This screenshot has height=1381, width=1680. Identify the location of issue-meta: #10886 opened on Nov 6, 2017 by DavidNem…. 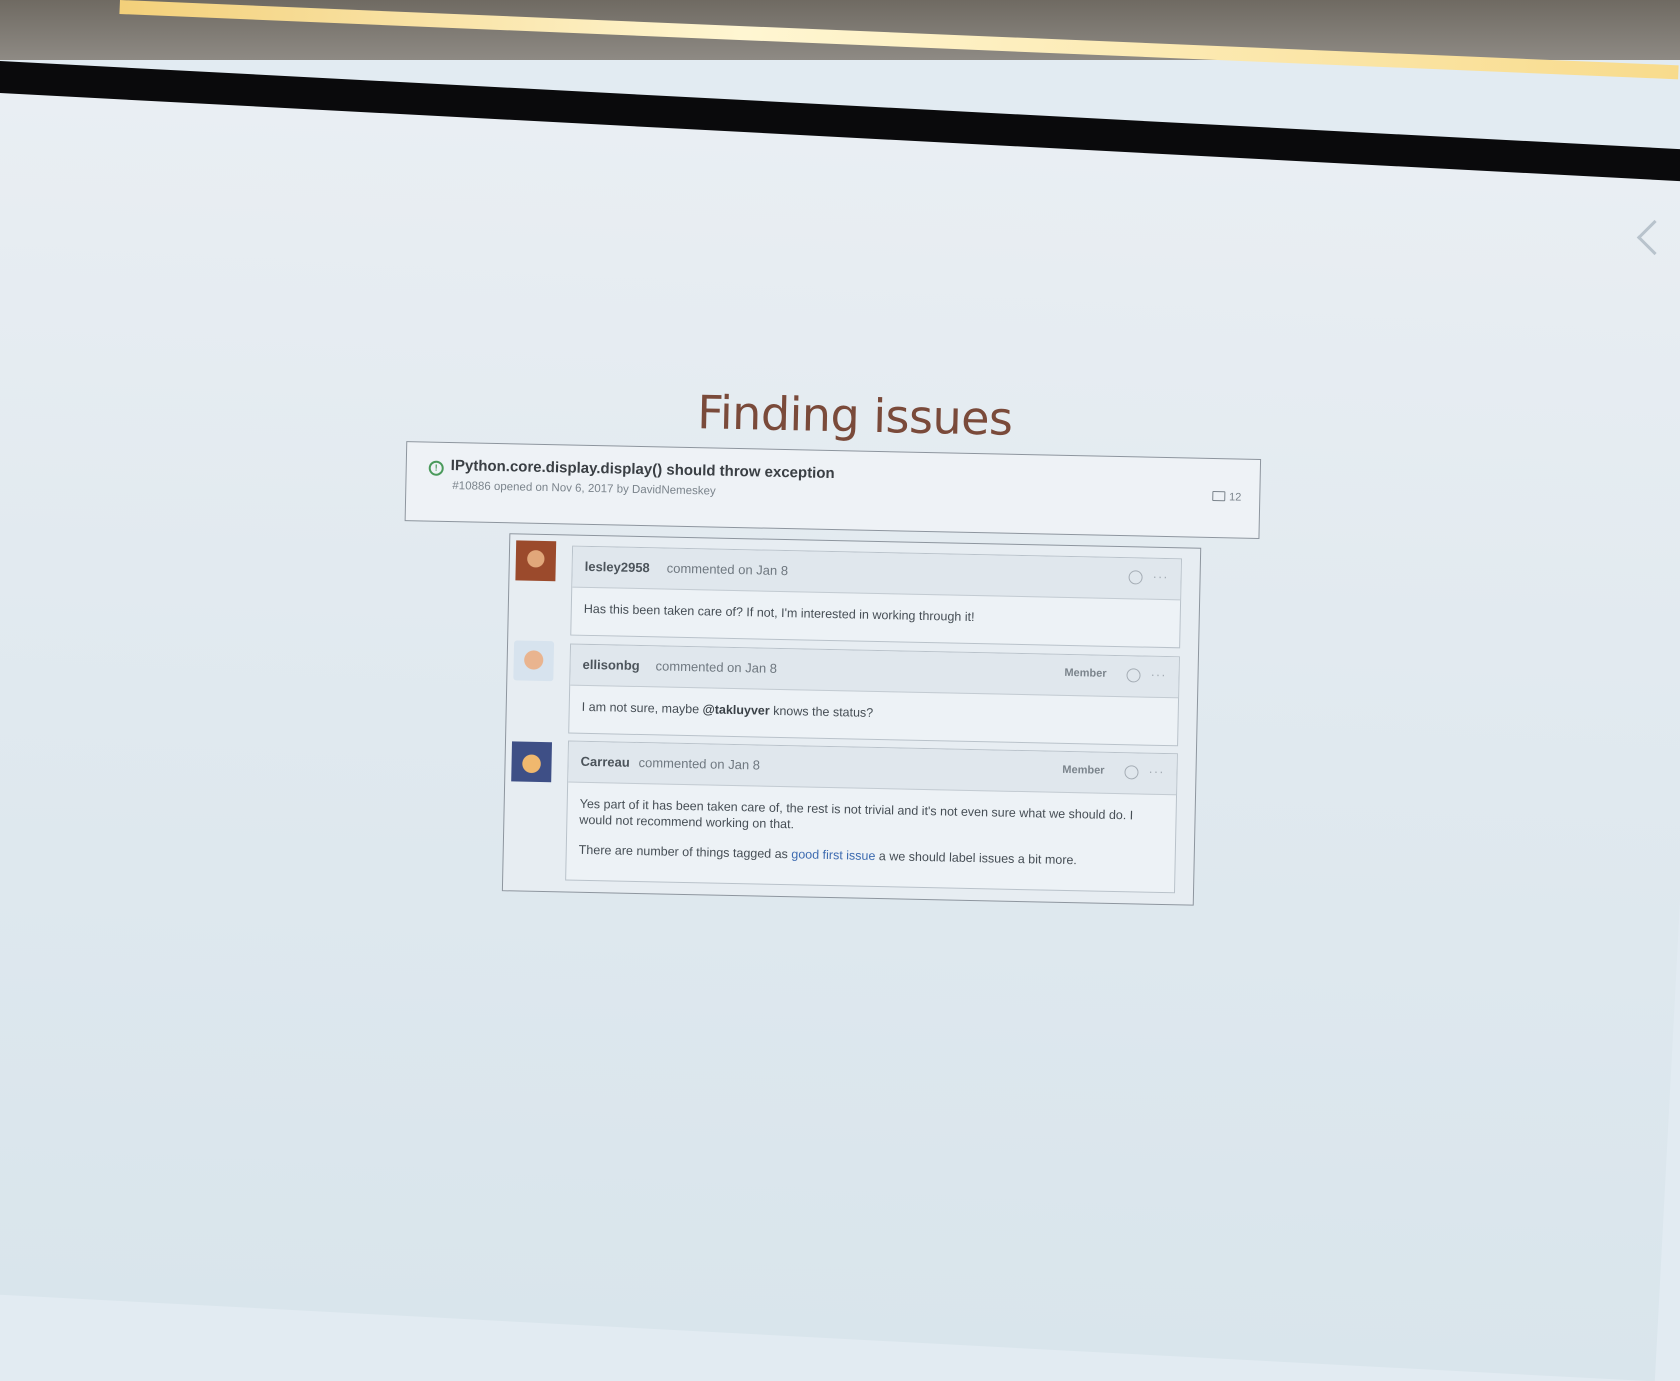
(584, 489).